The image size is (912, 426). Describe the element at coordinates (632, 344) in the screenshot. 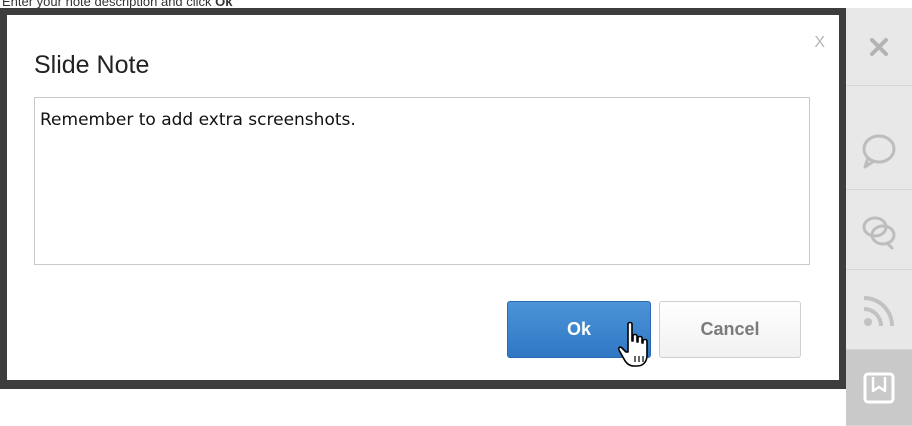

I see `hand-pointer-cursor-icon` at that location.